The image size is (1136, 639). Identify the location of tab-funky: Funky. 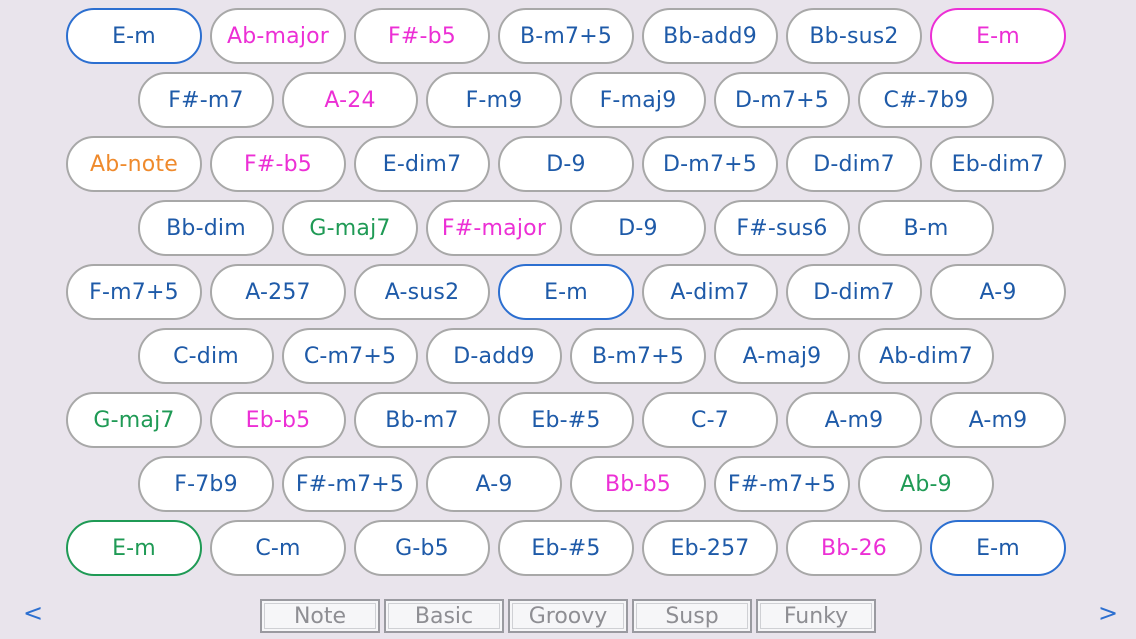
(816, 616).